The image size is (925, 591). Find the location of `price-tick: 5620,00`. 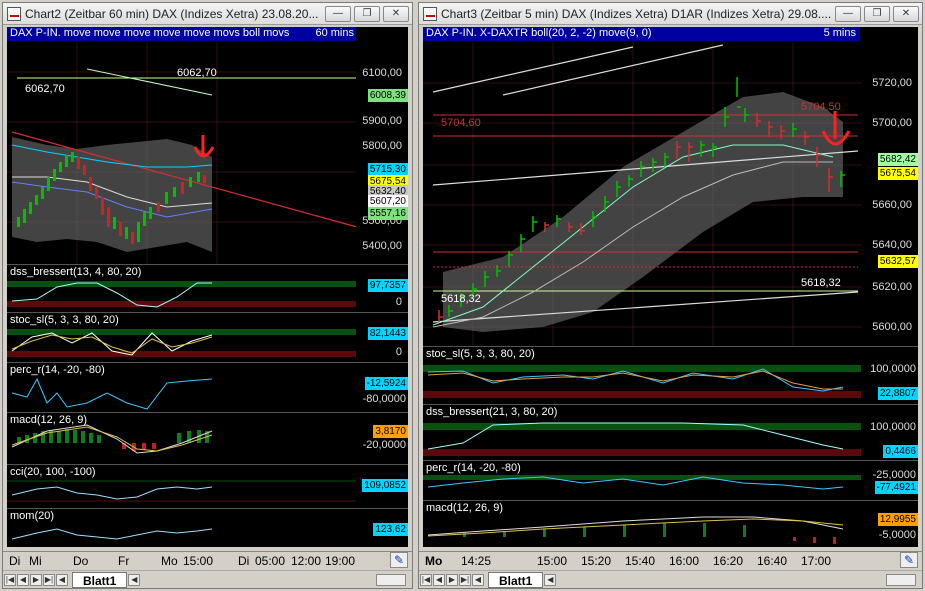

price-tick: 5620,00 is located at coordinates (892, 287).